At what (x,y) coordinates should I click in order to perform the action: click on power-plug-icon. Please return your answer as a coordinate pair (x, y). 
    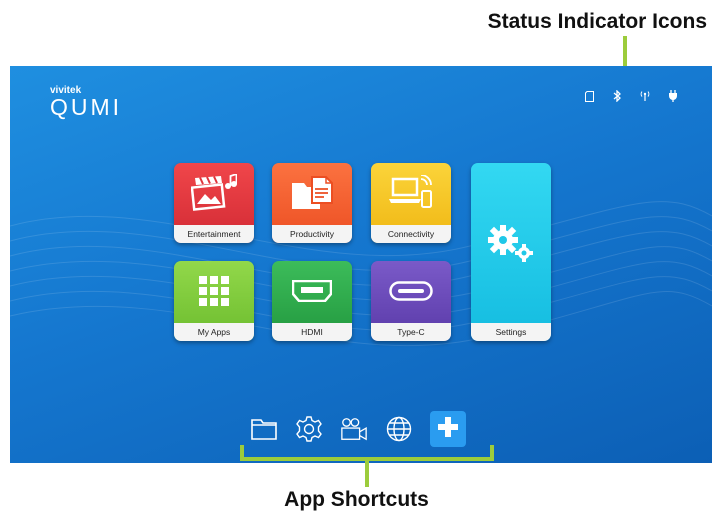
    Looking at the image, I should click on (673, 96).